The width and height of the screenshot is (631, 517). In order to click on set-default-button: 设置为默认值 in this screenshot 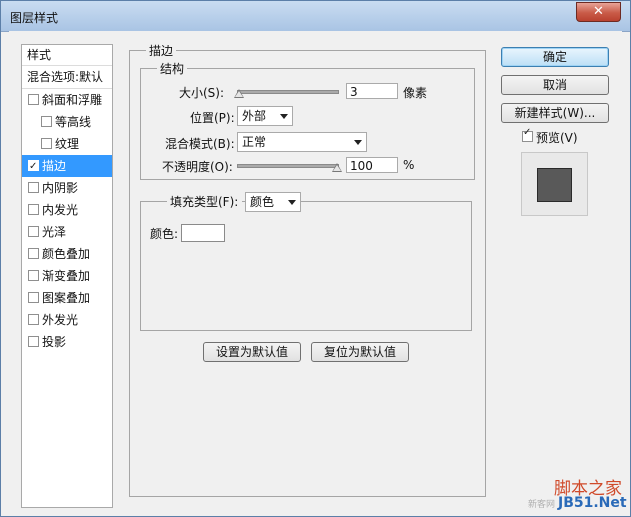, I will do `click(252, 352)`.